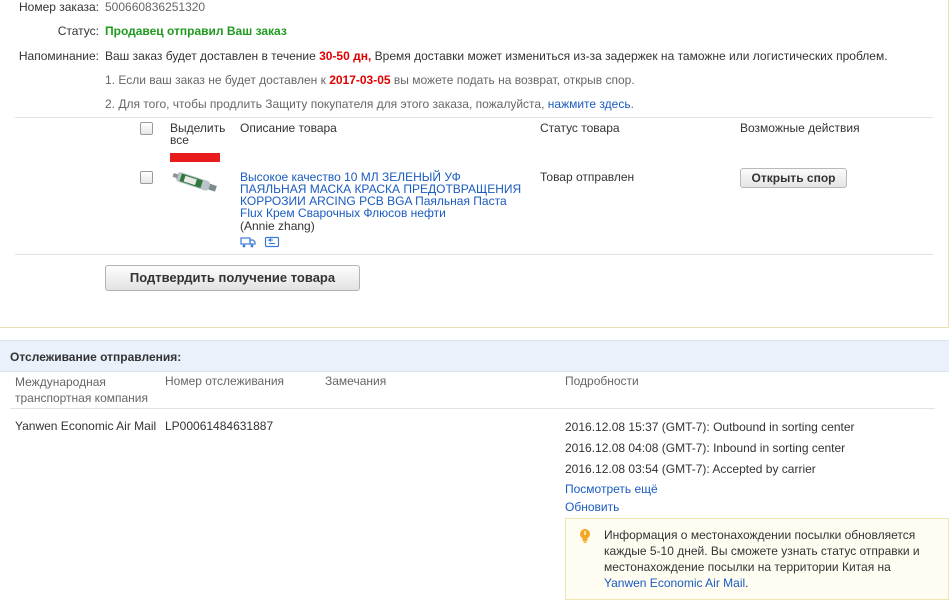 The image size is (952, 600). Describe the element at coordinates (81, 390) in the screenshot. I see `col-company: Международная транспортная компания` at that location.